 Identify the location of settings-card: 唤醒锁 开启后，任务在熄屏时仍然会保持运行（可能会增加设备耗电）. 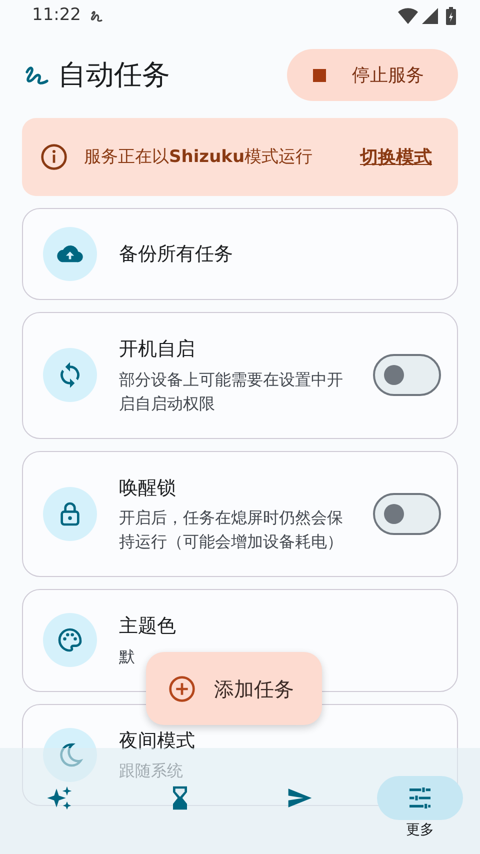
(240, 513).